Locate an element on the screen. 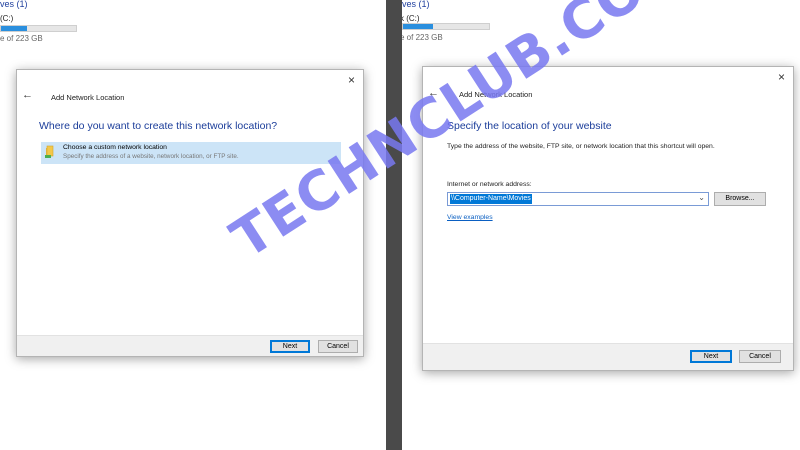 The height and width of the screenshot is (450, 800). view-examples-link: View examples is located at coordinates (470, 217).